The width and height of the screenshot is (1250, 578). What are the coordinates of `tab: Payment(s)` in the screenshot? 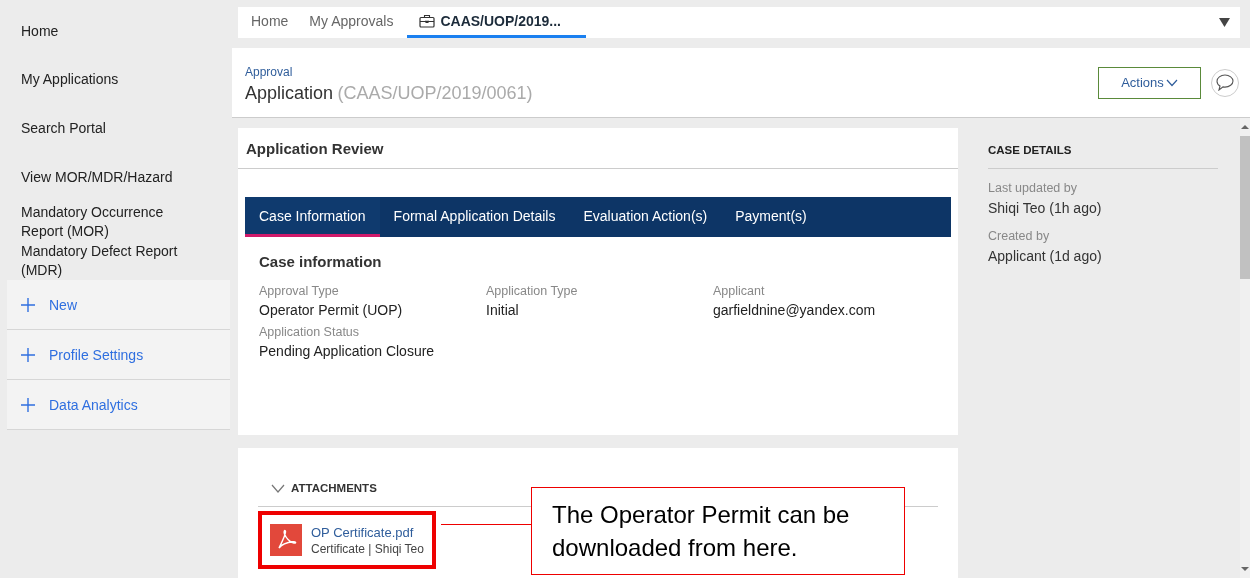 It's located at (771, 217).